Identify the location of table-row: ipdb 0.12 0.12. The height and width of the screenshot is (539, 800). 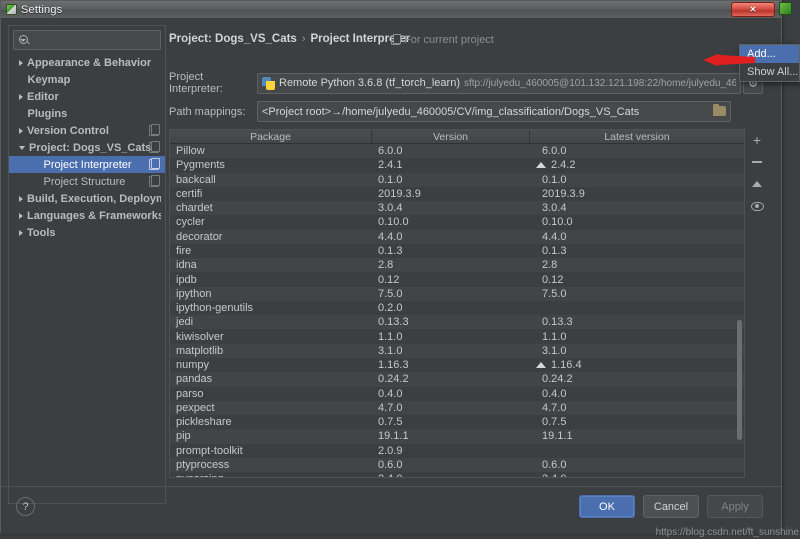
(457, 279).